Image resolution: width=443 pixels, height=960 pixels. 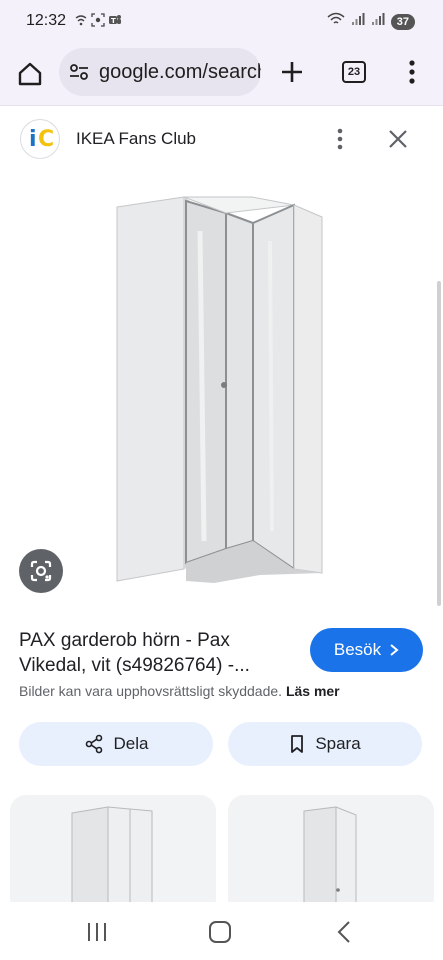 I want to click on scrollbar, so click(x=439, y=443).